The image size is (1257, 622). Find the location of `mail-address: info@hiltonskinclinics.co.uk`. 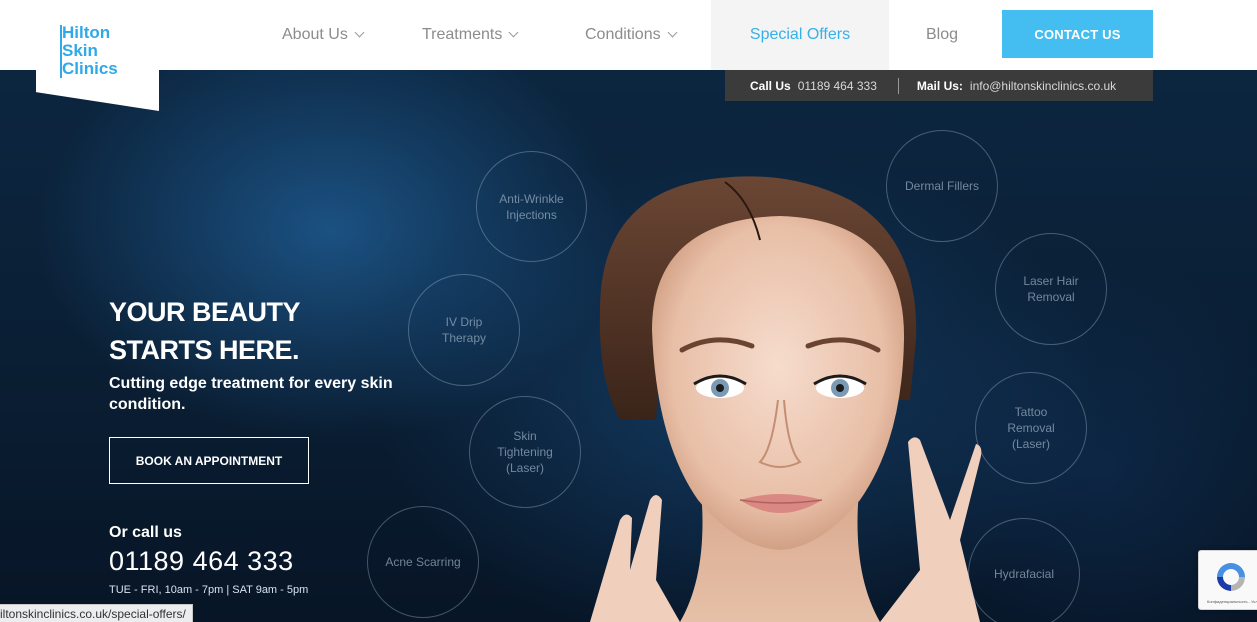

mail-address: info@hiltonskinclinics.co.uk is located at coordinates (1043, 85).